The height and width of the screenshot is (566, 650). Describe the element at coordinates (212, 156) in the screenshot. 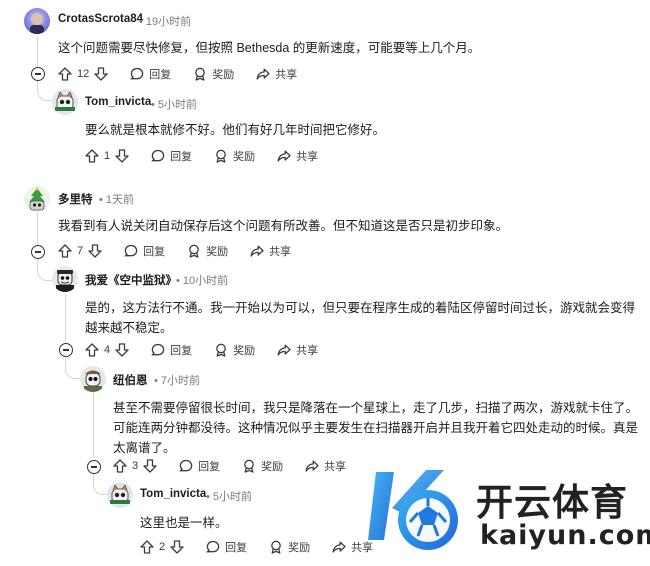

I see `action-bar: 1 回复 奖励 共享` at that location.